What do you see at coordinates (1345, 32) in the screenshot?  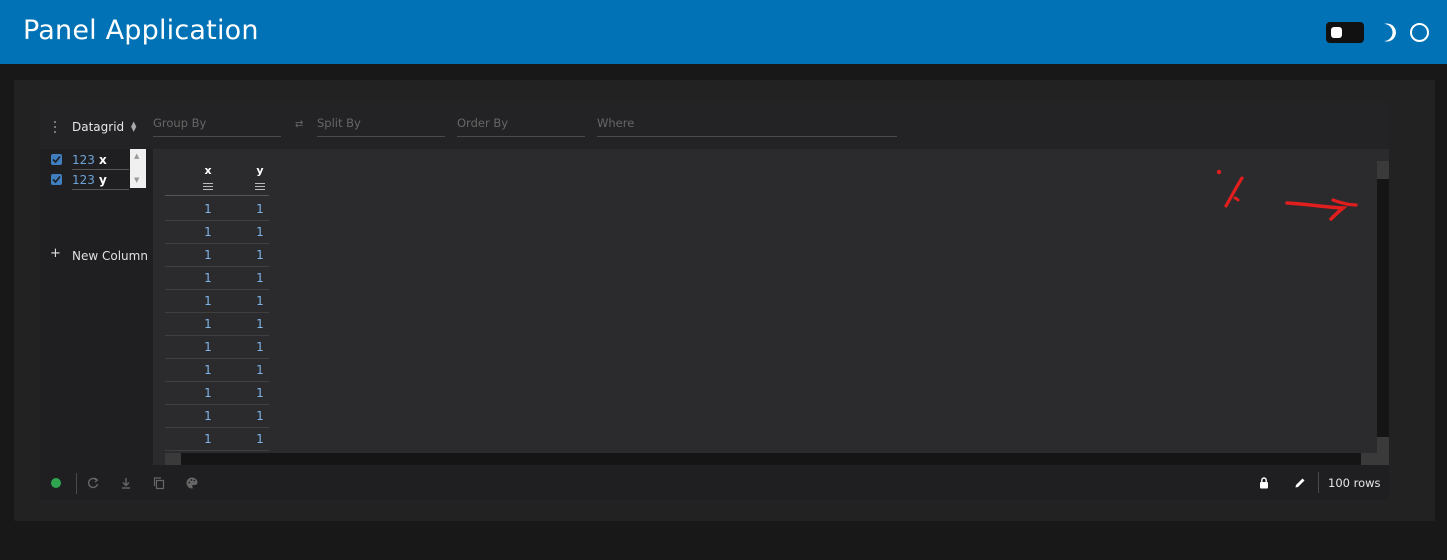 I see `theme-toggle` at bounding box center [1345, 32].